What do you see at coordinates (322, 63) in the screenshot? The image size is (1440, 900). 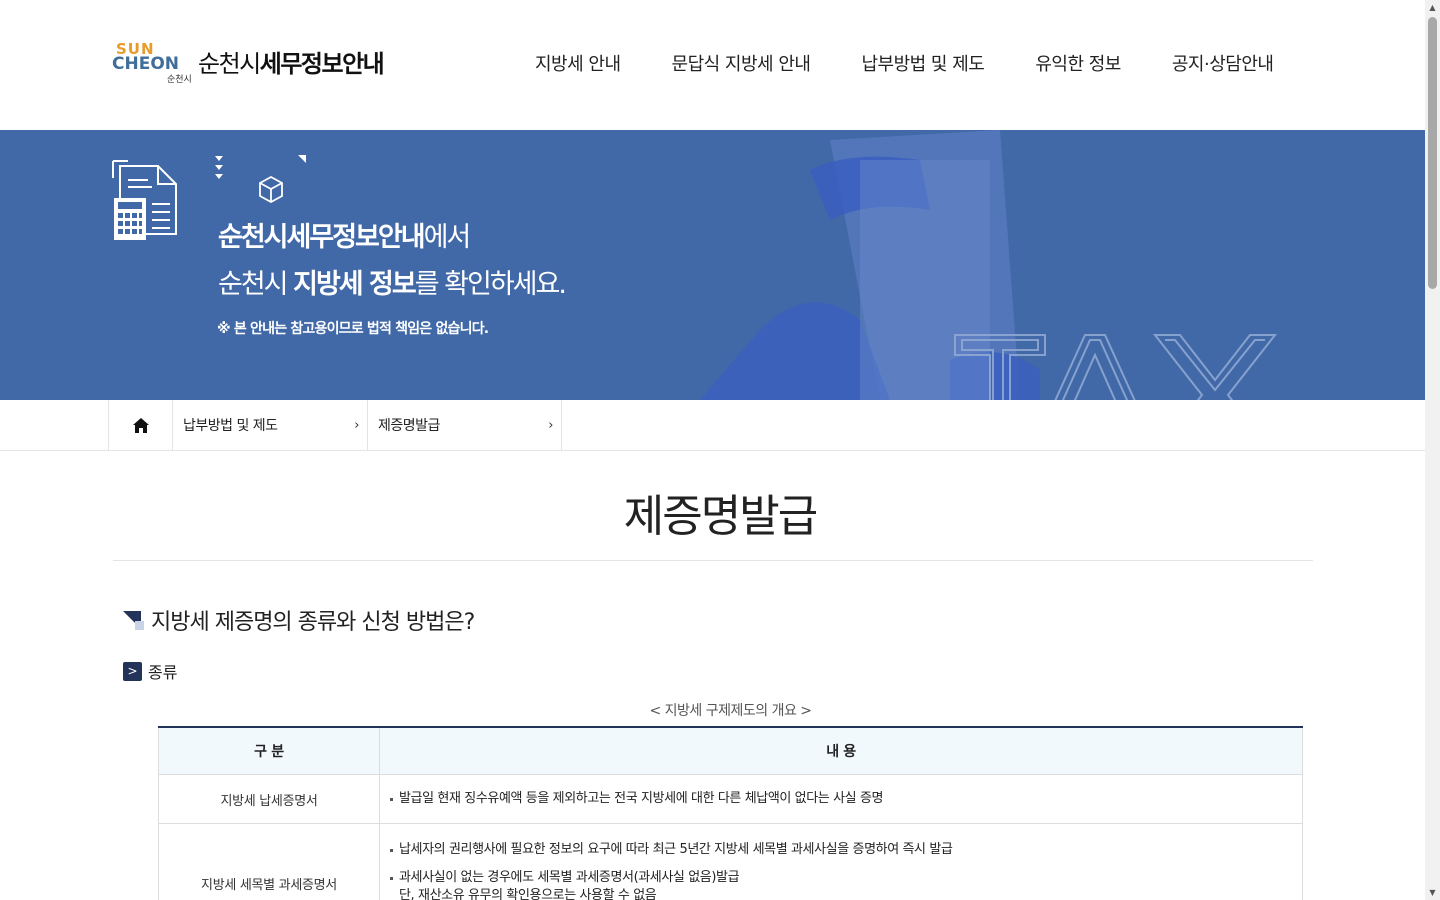 I see `logo-text-bold: 세무정보안내` at bounding box center [322, 63].